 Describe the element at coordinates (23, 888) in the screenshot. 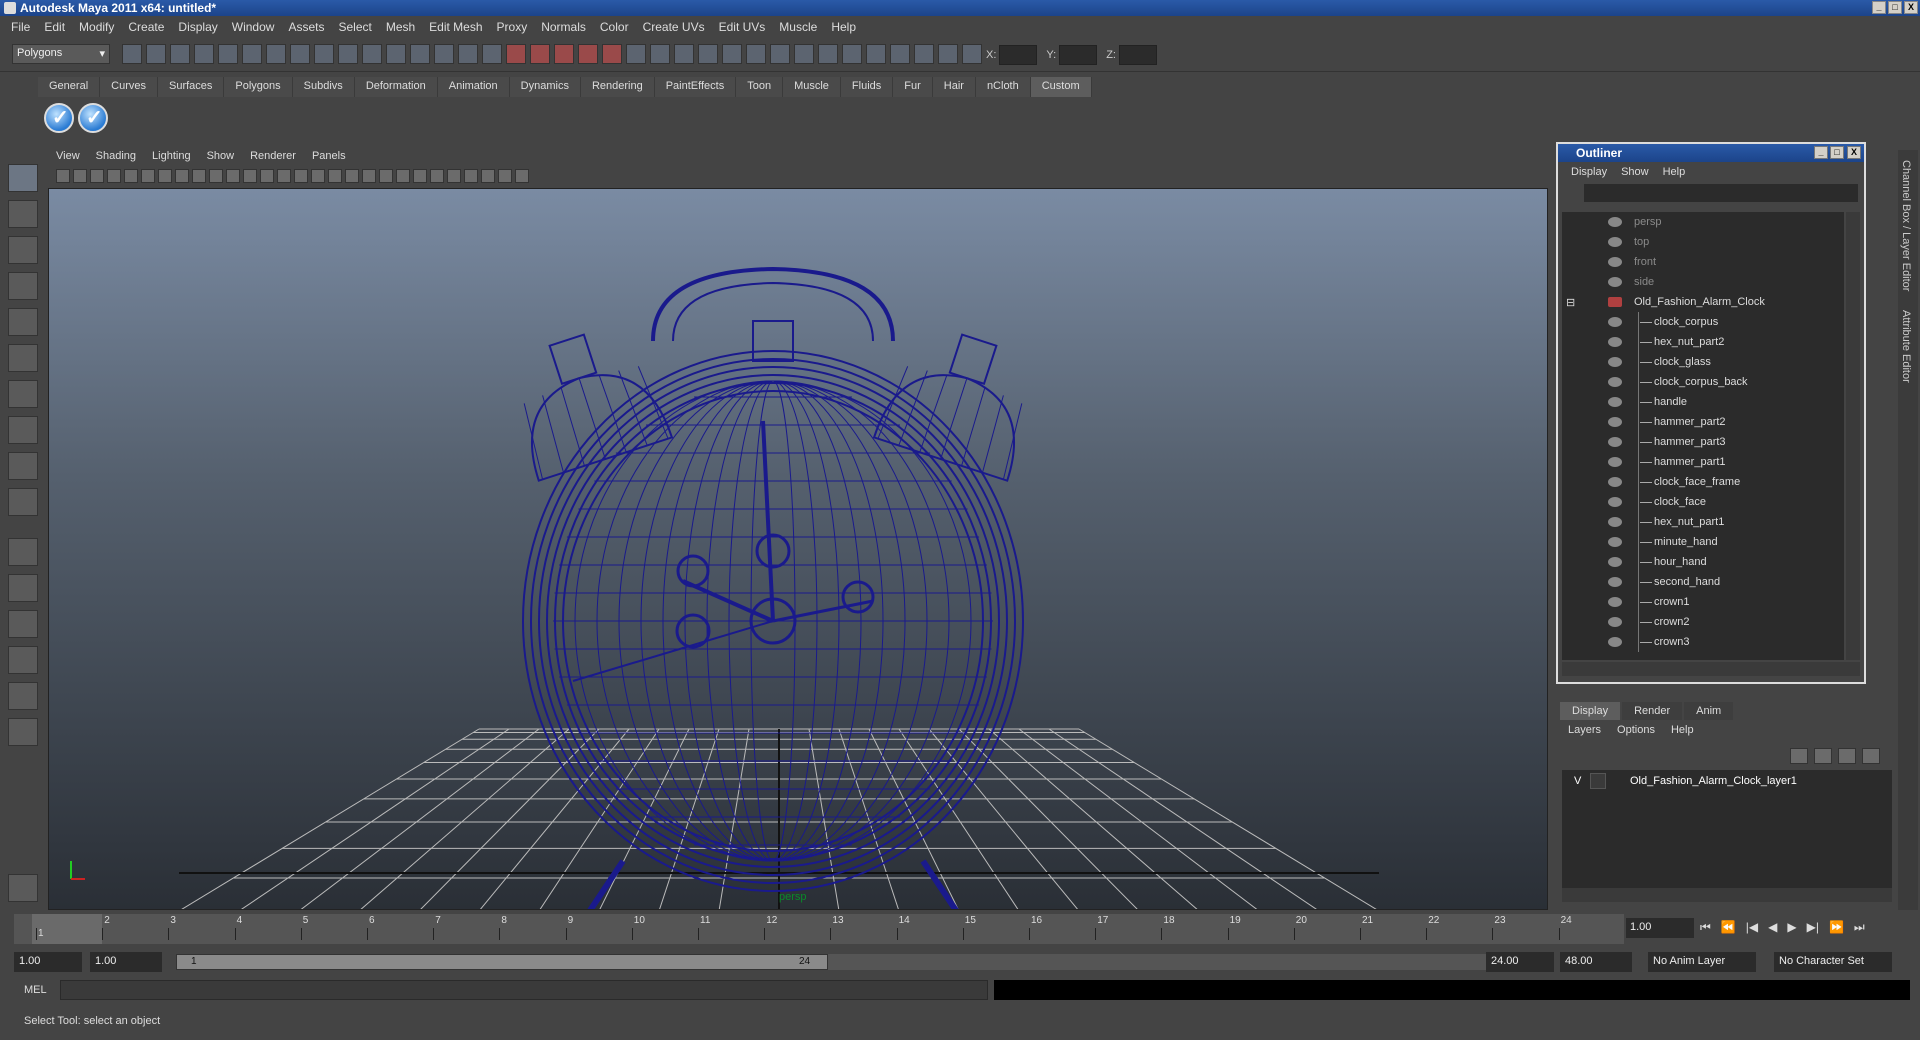

I see `tool-settings-icon` at that location.